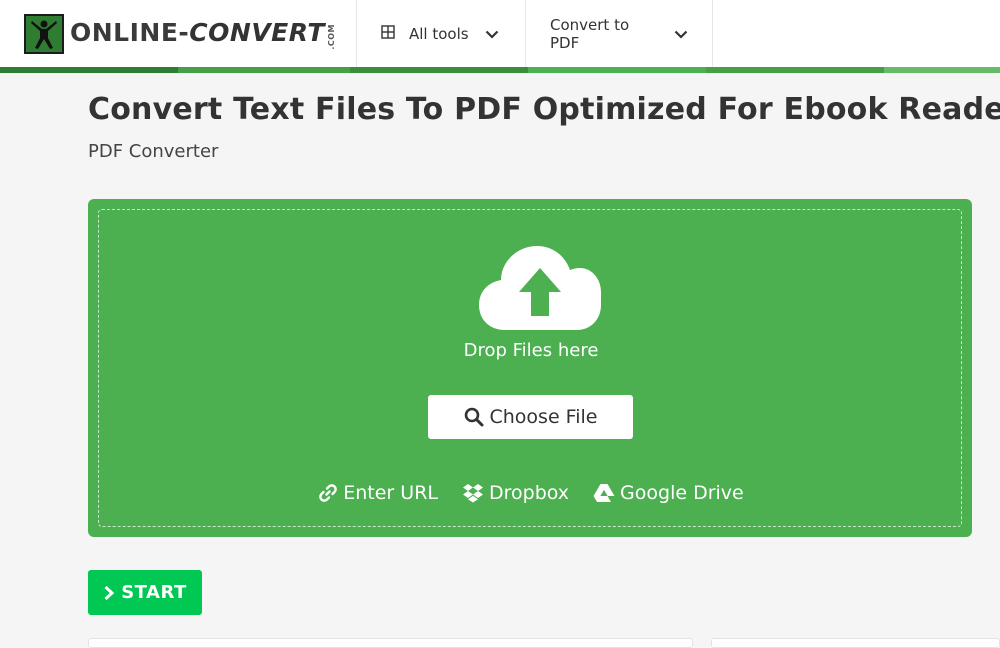 The height and width of the screenshot is (648, 1000). Describe the element at coordinates (390, 643) in the screenshot. I see `options-panel` at that location.